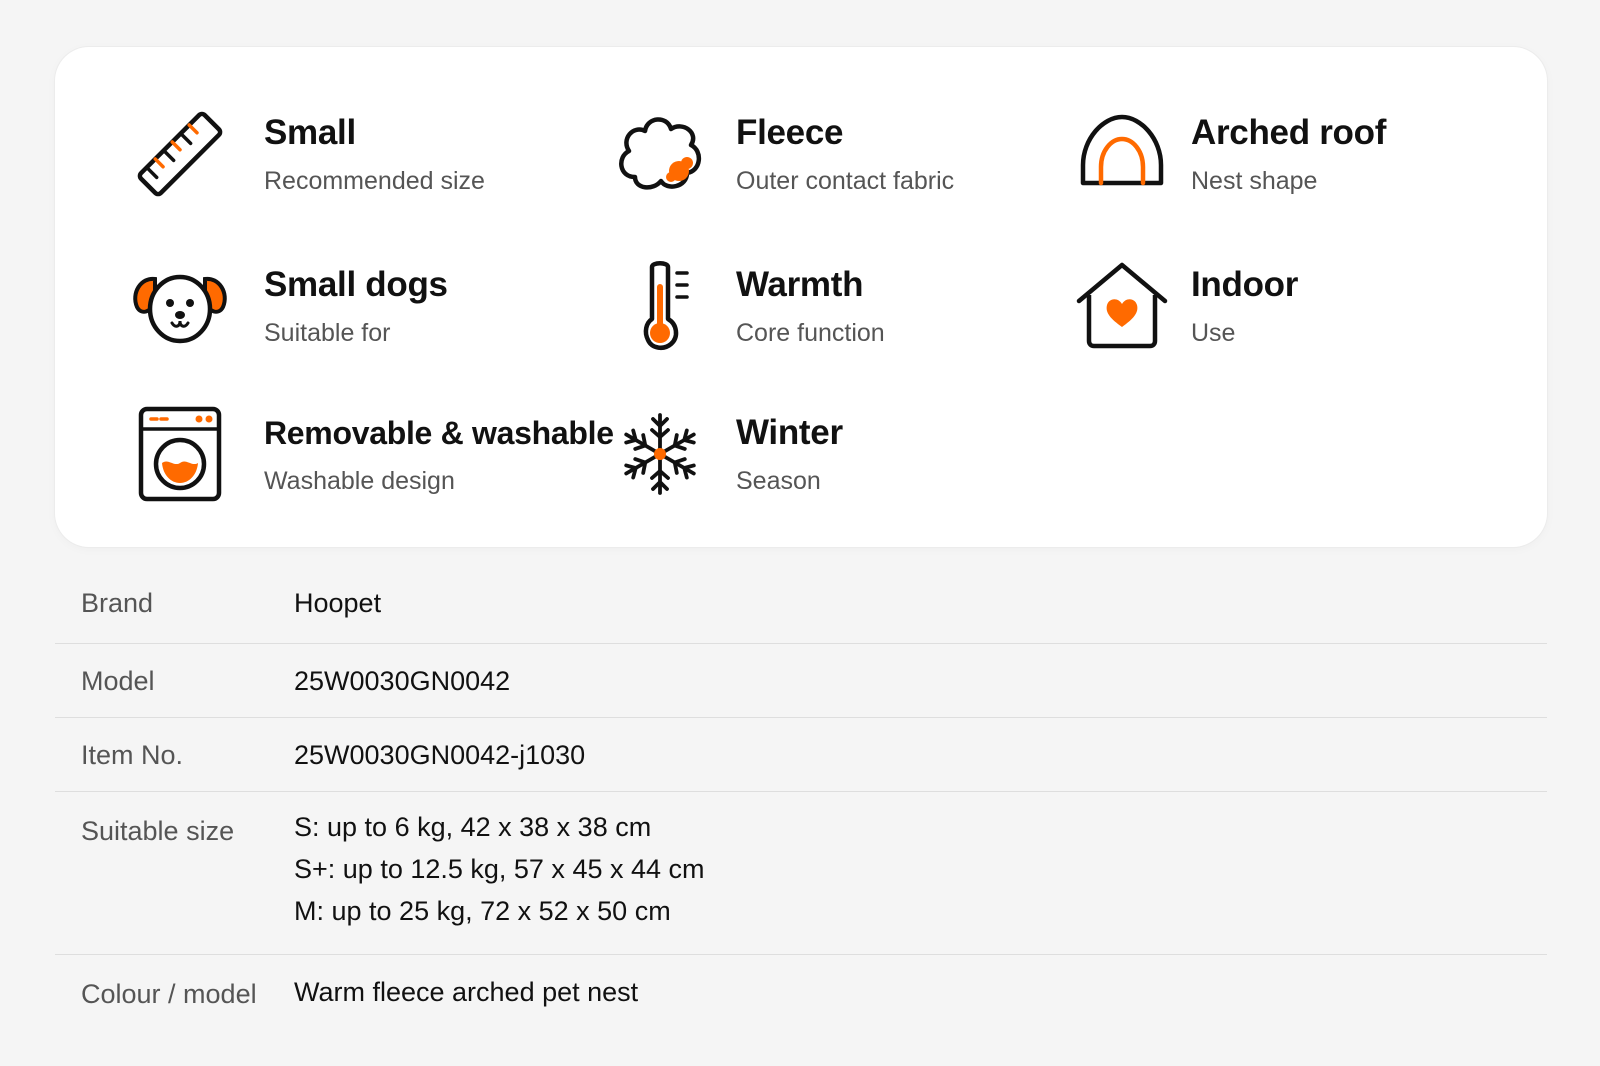 This screenshot has width=1600, height=1066. Describe the element at coordinates (169, 994) in the screenshot. I see `spec-label: Colour / model` at that location.